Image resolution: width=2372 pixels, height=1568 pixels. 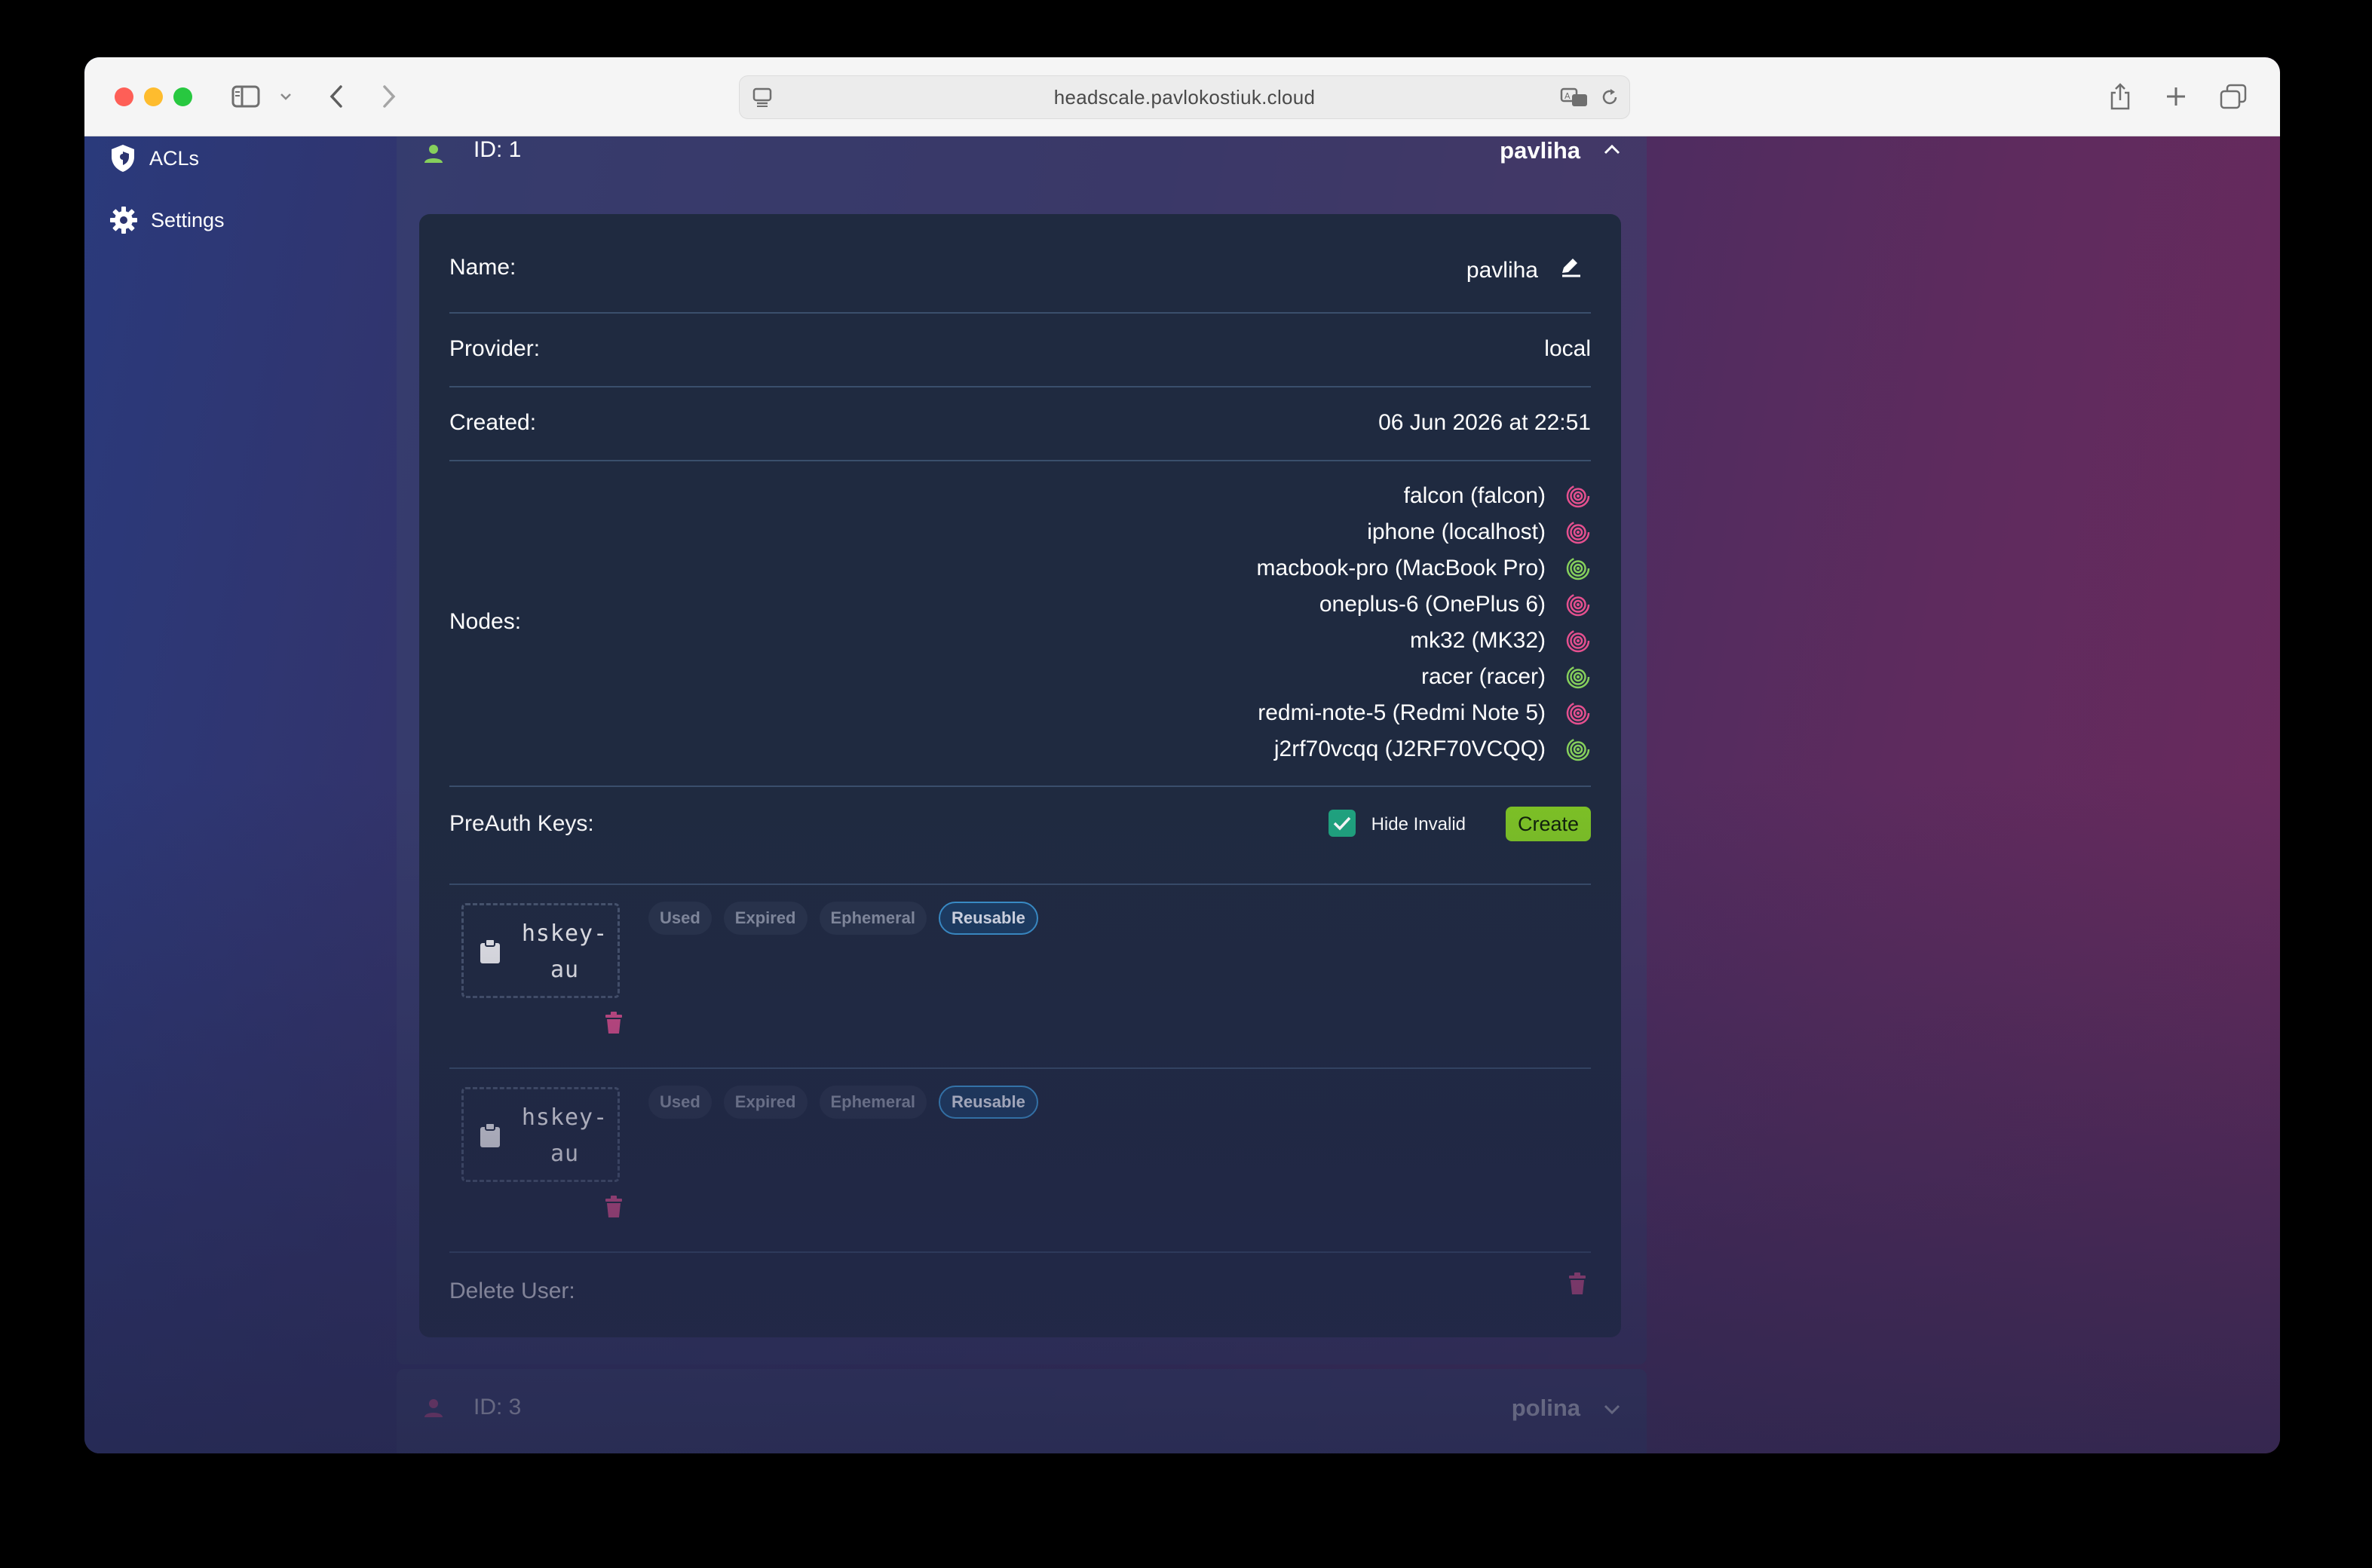 I want to click on sidebar-item-acls: ACLs, so click(x=154, y=158).